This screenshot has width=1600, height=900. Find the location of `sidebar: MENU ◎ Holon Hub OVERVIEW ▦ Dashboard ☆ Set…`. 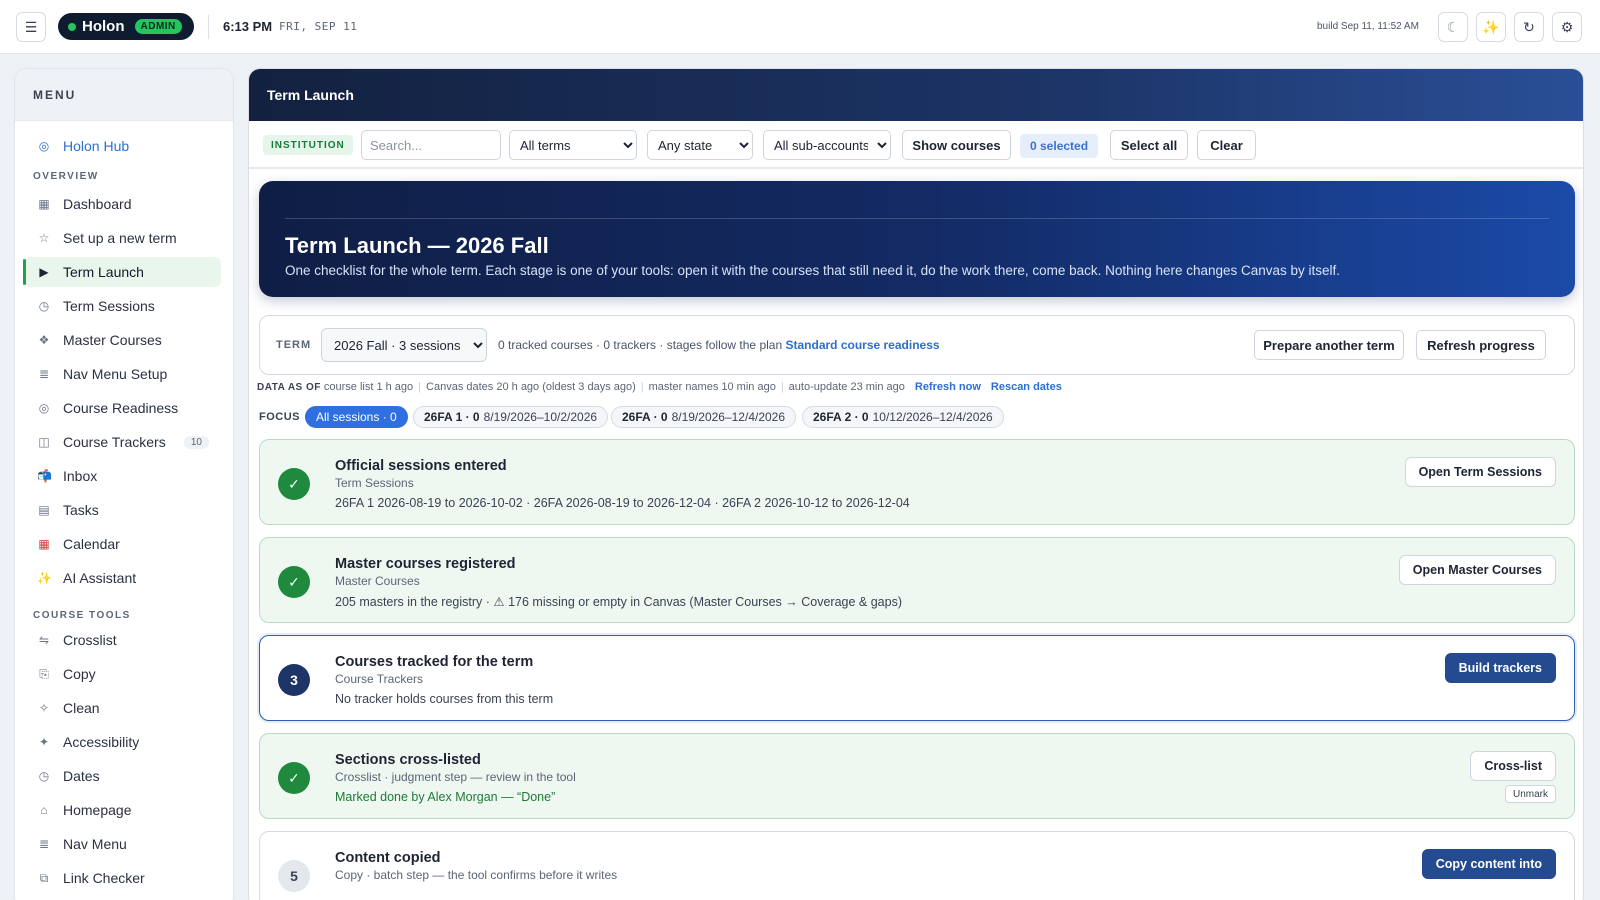

sidebar: MENU ◎ Holon Hub OVERVIEW ▦ Dashboard ☆ Set… is located at coordinates (124, 484).